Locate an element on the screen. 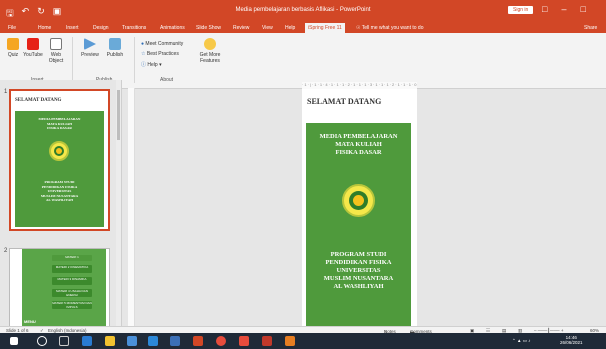  file-explorer-icon is located at coordinates (110, 341).